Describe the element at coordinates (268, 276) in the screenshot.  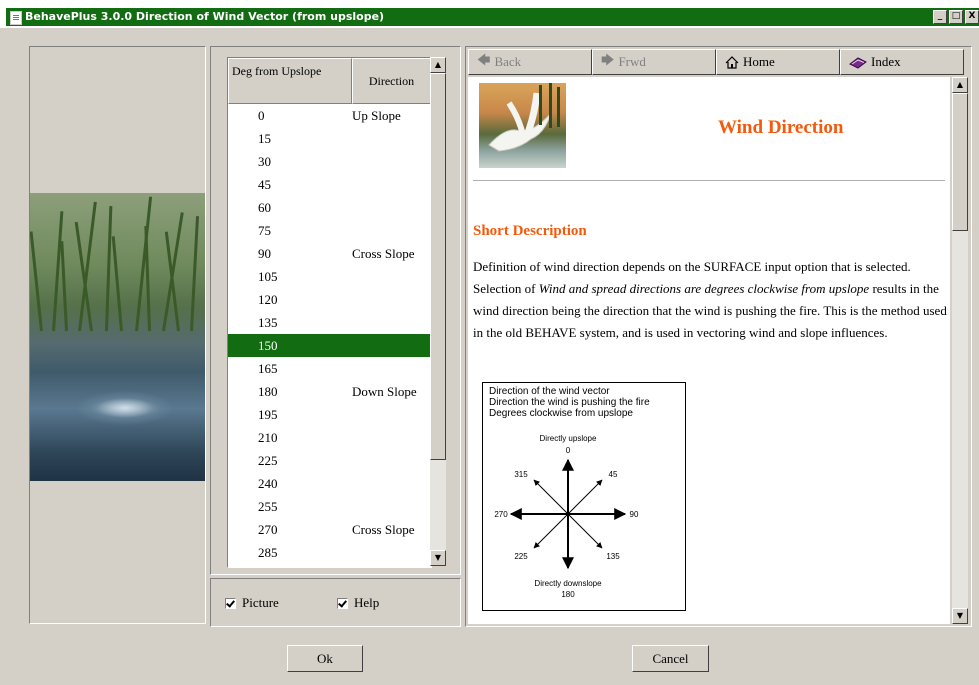
I see `deg-cell: 105` at that location.